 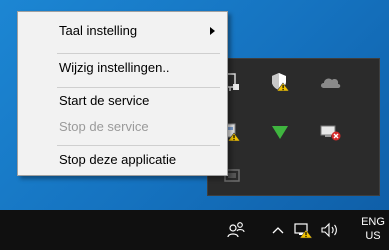 I want to click on menu-item-stop-service: Stop de service, so click(x=104, y=126).